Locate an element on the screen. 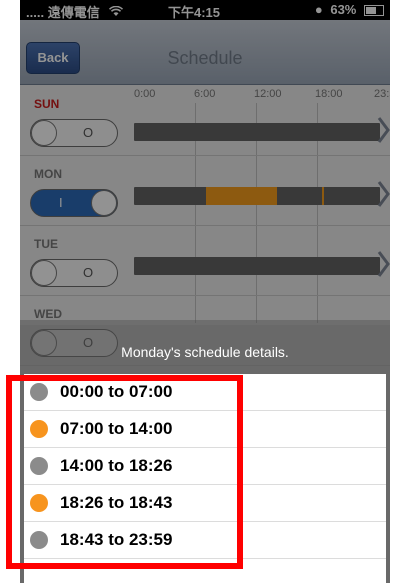  schedule-detail-item: 18:43 to 23:59 is located at coordinates (205, 540).